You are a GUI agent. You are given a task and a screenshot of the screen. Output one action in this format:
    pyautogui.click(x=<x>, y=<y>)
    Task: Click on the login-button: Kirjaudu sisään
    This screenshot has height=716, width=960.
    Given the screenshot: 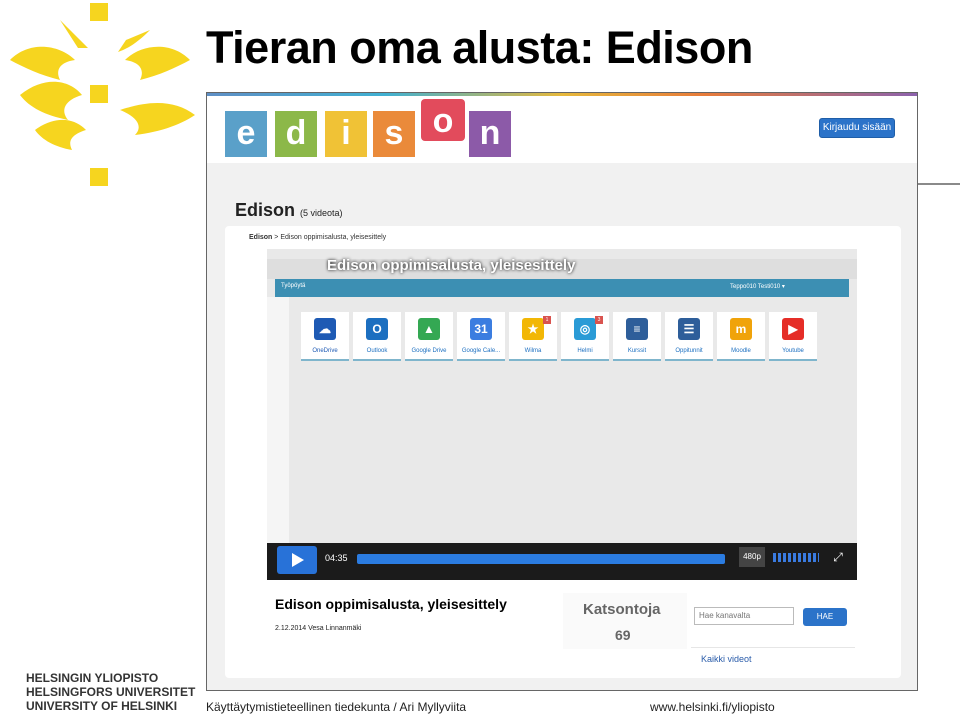 What is the action you would take?
    pyautogui.click(x=857, y=128)
    